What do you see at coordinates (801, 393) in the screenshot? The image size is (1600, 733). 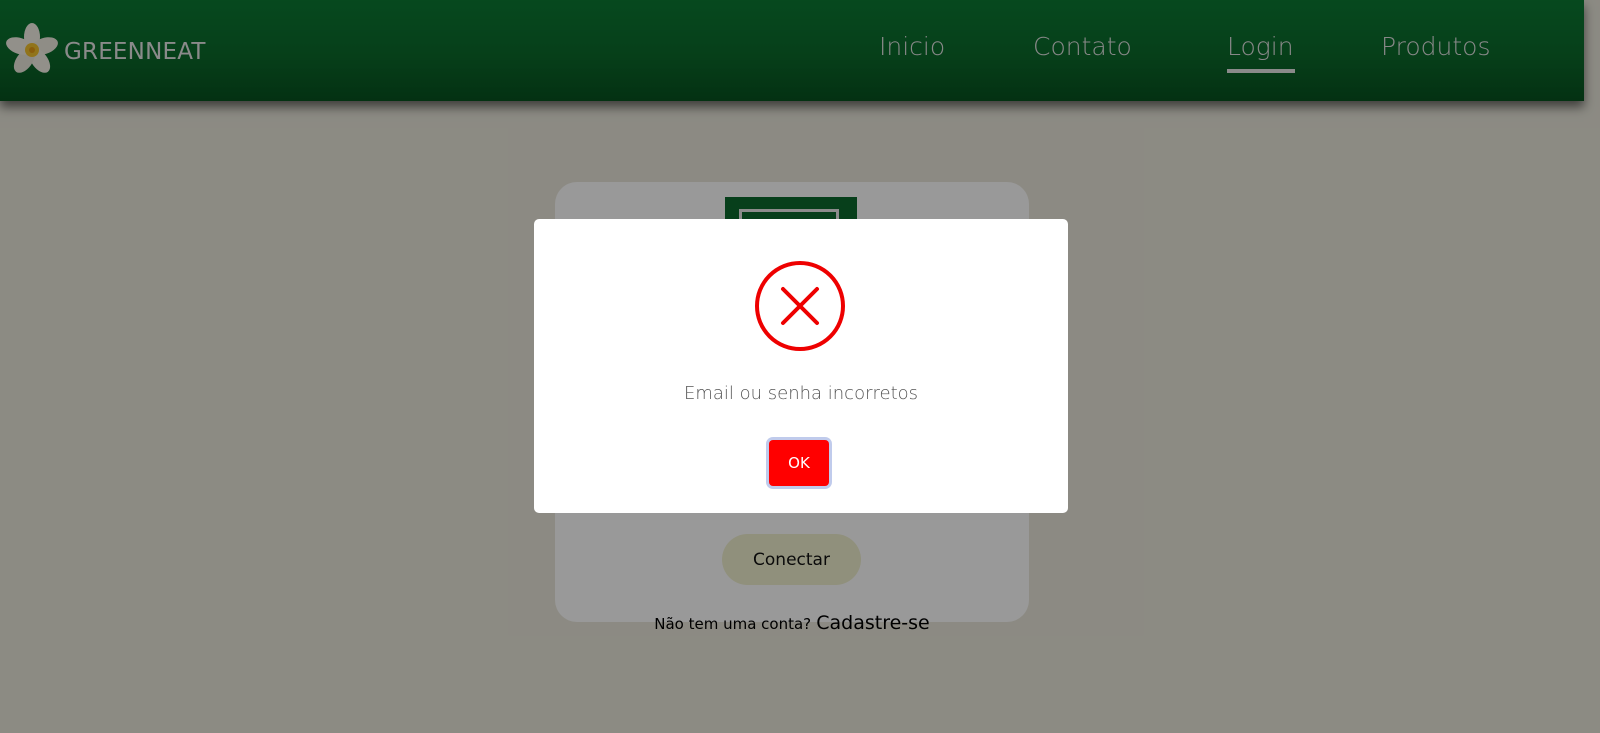 I see `error-message: Email ou senha incorretos` at bounding box center [801, 393].